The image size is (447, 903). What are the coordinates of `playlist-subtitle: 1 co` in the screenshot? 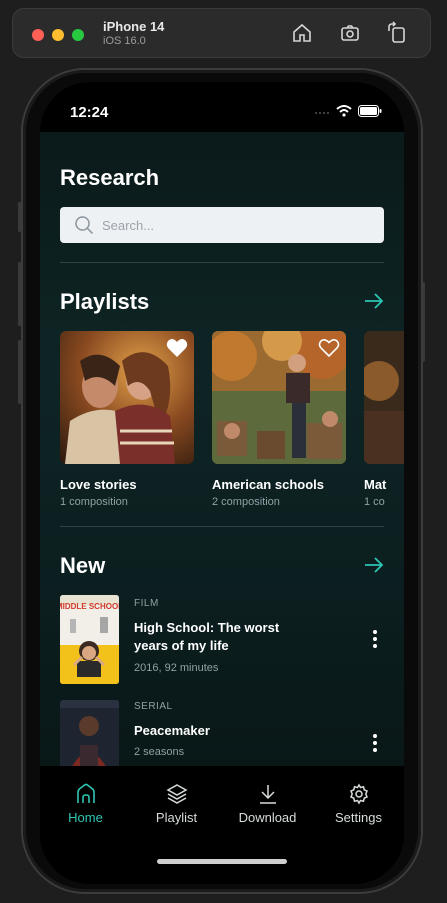 It's located at (374, 502).